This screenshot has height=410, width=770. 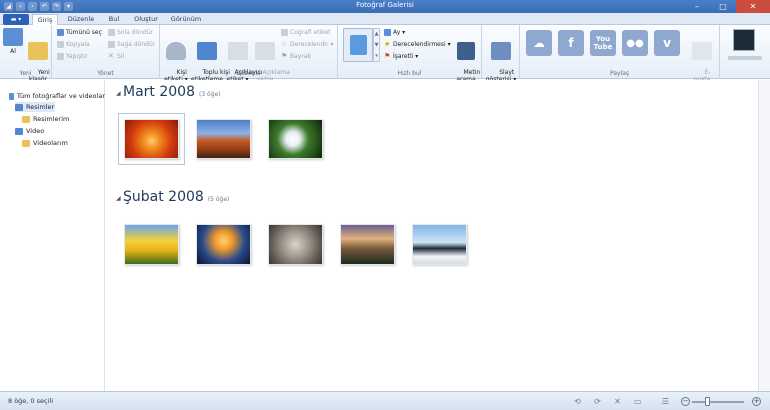 I want to click on file-menu-button: ▬ ▾, so click(x=16, y=19).